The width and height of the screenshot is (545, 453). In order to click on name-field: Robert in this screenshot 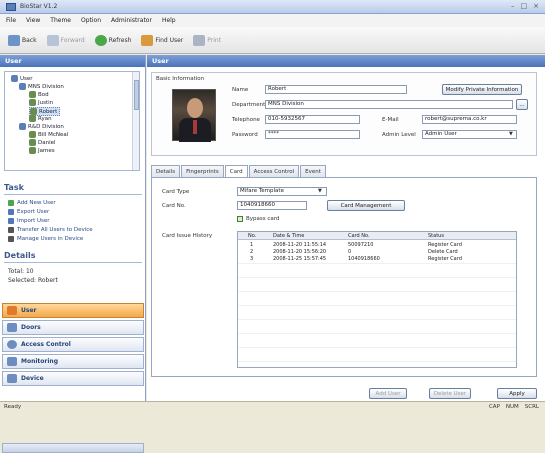, I will do `click(336, 89)`.